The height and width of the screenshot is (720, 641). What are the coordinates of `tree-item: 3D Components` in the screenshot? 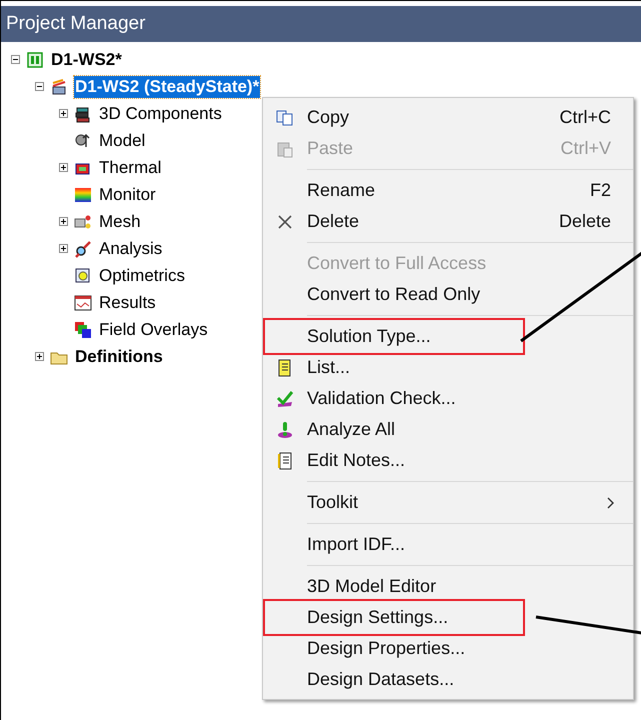 It's located at (160, 113).